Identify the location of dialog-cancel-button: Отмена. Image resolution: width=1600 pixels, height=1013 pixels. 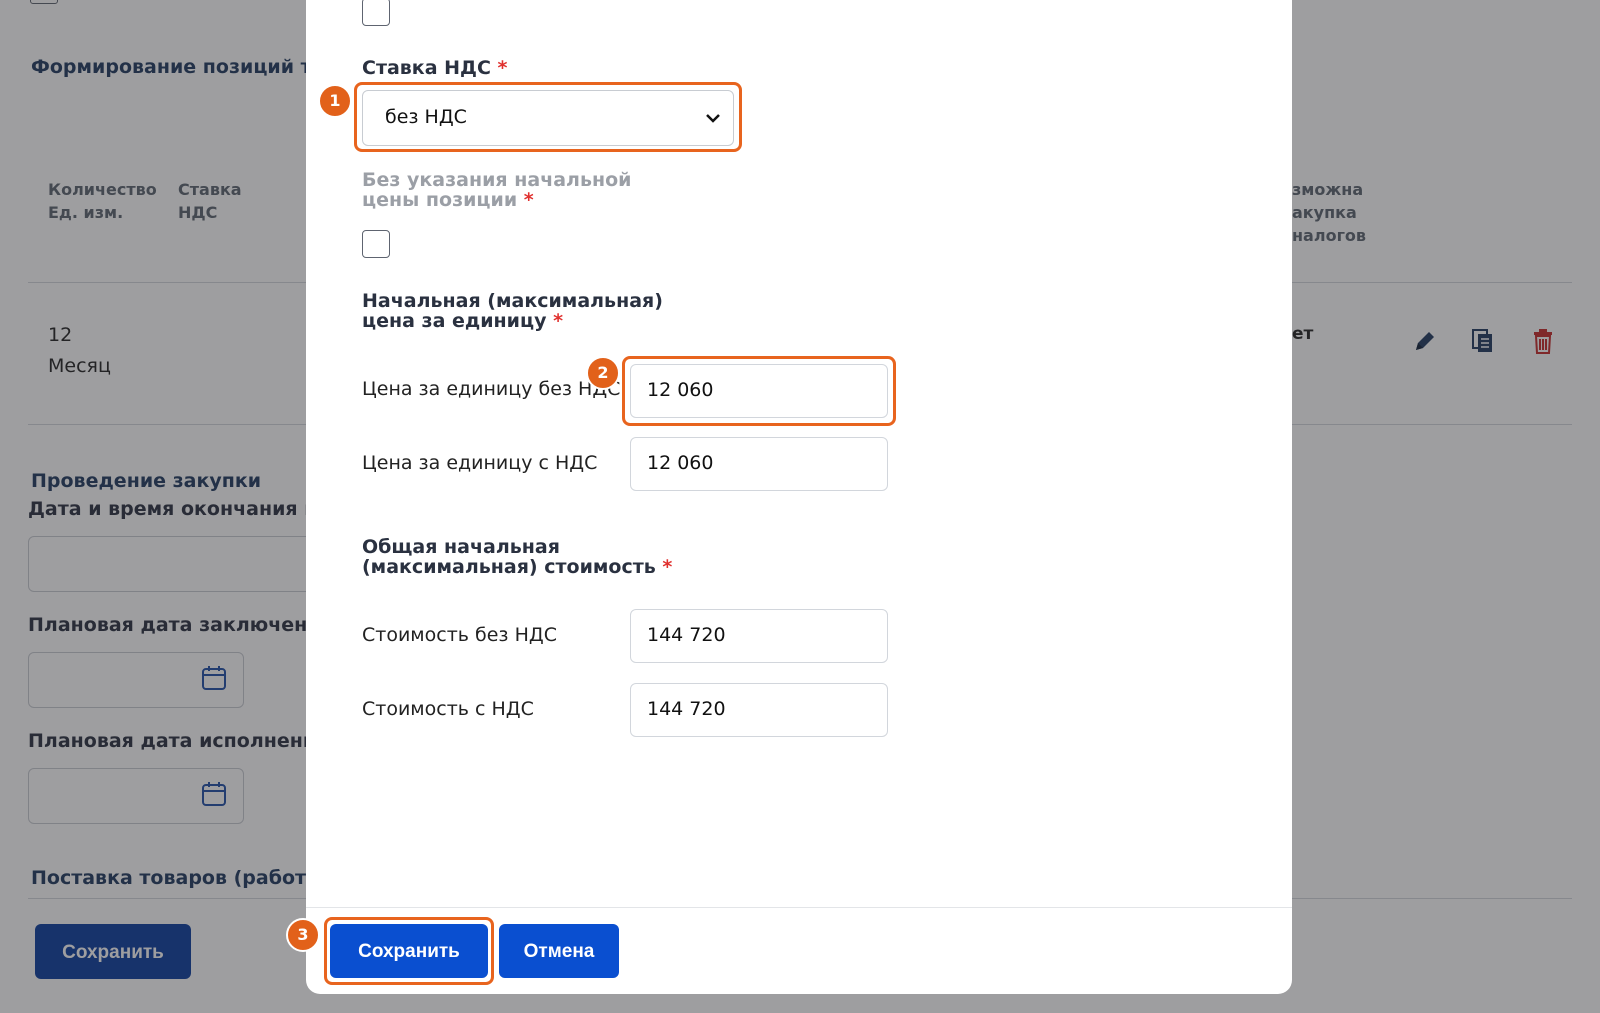
(559, 951).